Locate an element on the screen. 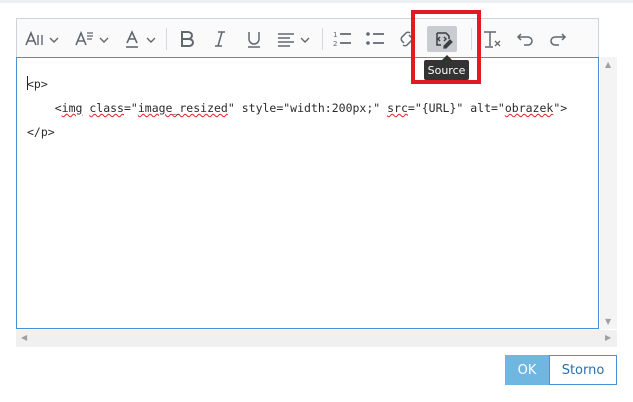  bold-icon is located at coordinates (187, 39).